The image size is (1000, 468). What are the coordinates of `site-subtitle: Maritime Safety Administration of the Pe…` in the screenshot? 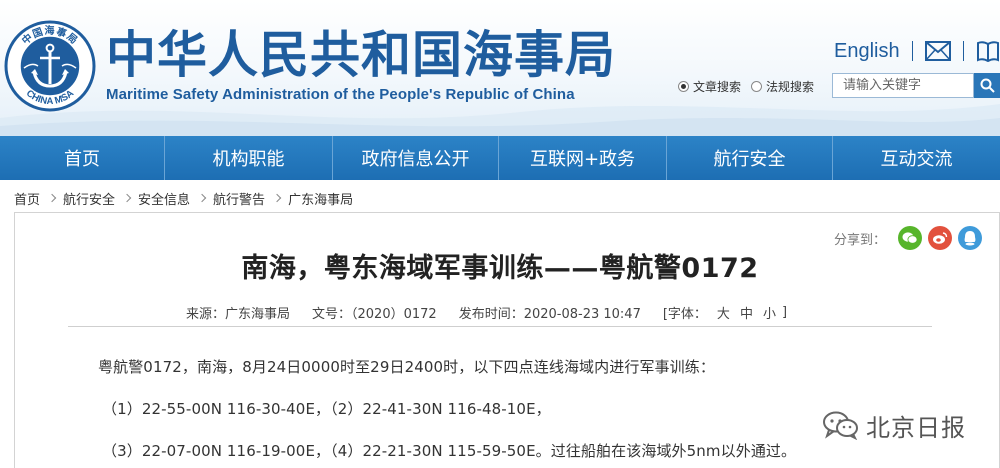 It's located at (340, 94).